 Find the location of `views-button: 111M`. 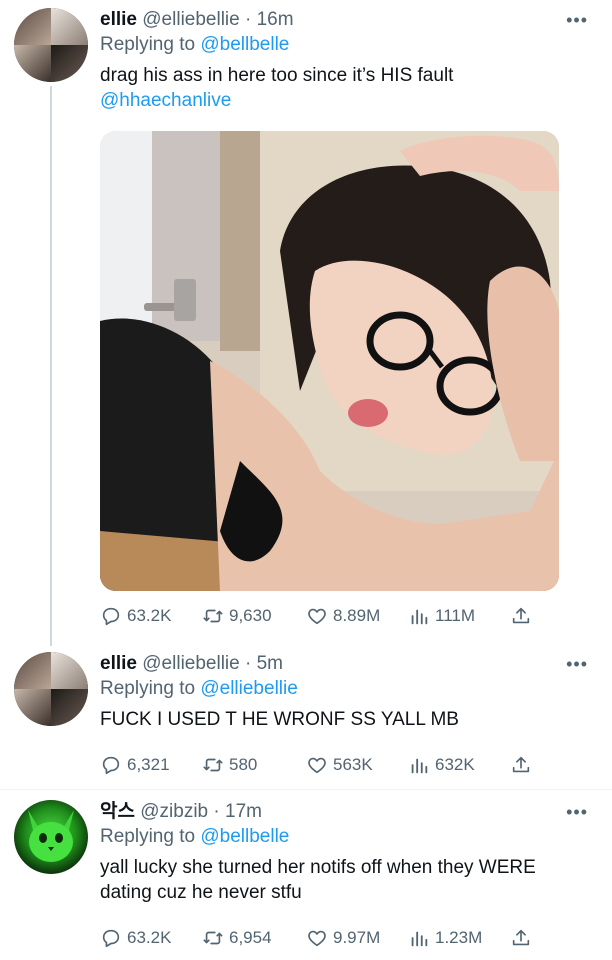

views-button: 111M is located at coordinates (441, 616).